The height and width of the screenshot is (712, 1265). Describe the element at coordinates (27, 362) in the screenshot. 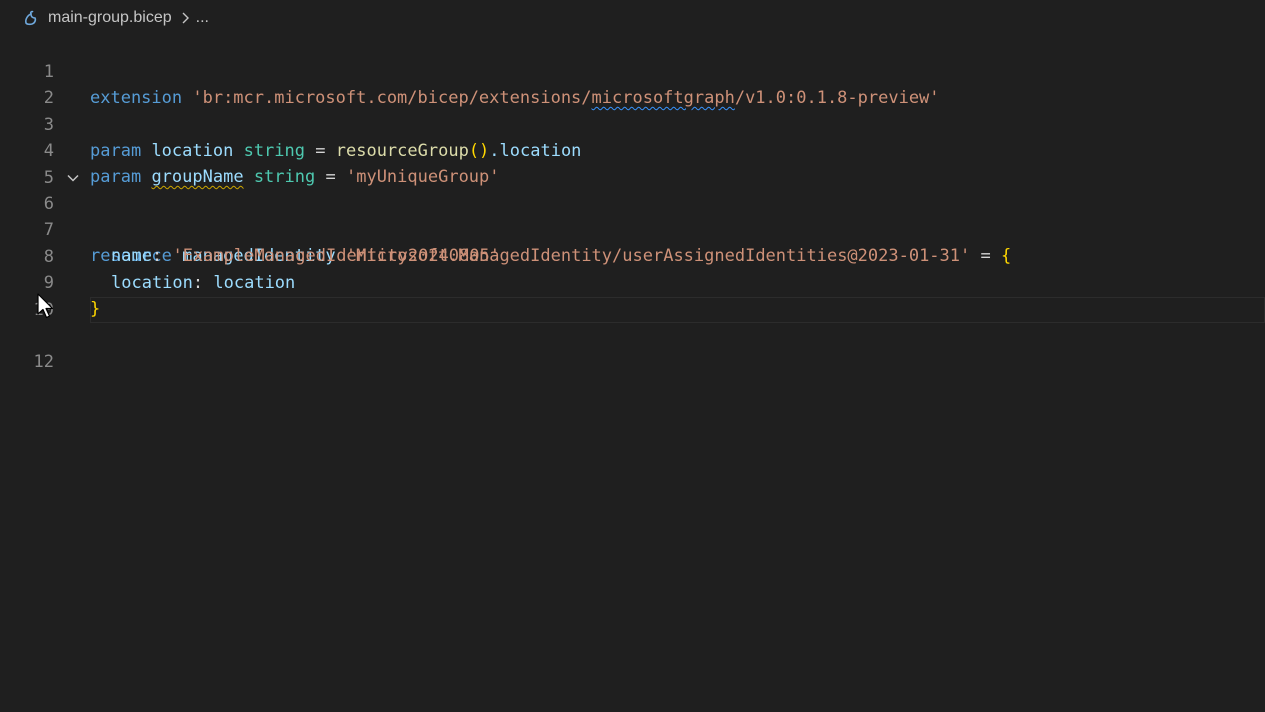

I see `line-number: 12` at that location.